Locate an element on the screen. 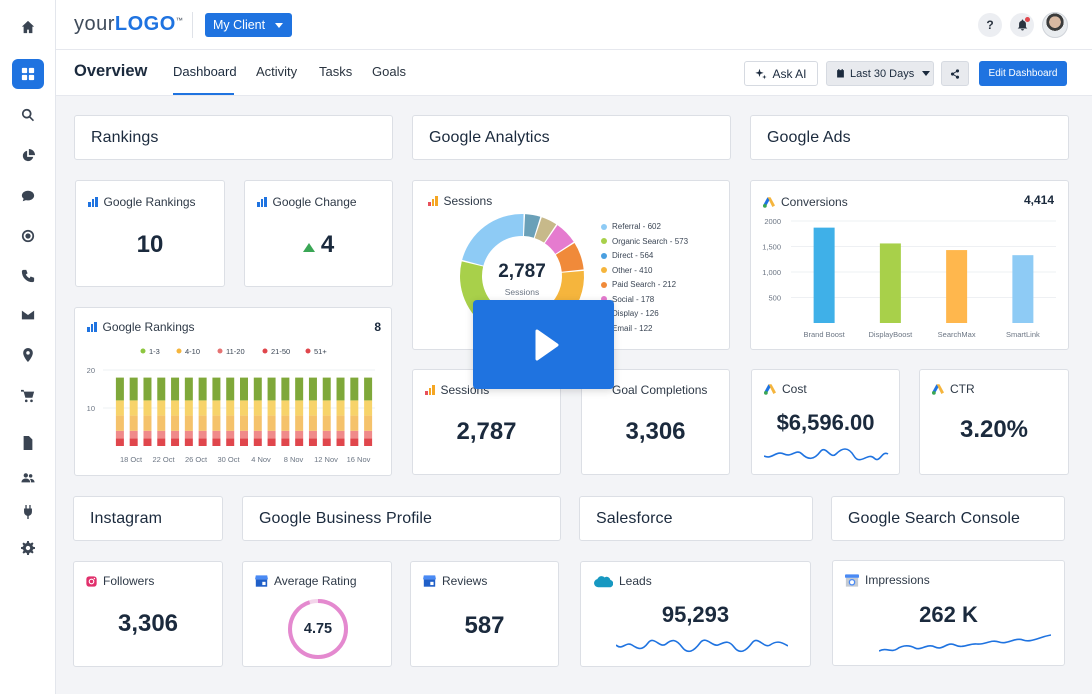  reviews-value: 587 is located at coordinates (484, 625).